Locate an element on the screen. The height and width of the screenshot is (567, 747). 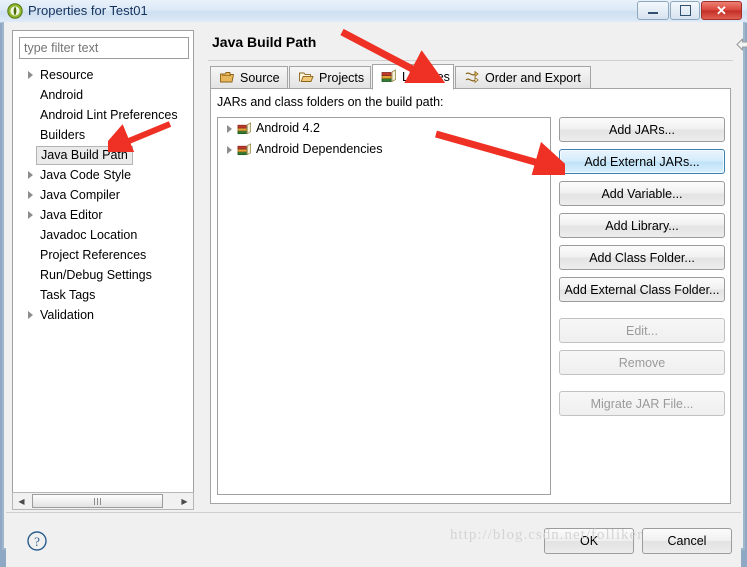
sidebar-item-project-references: Project References is located at coordinates (103, 255).